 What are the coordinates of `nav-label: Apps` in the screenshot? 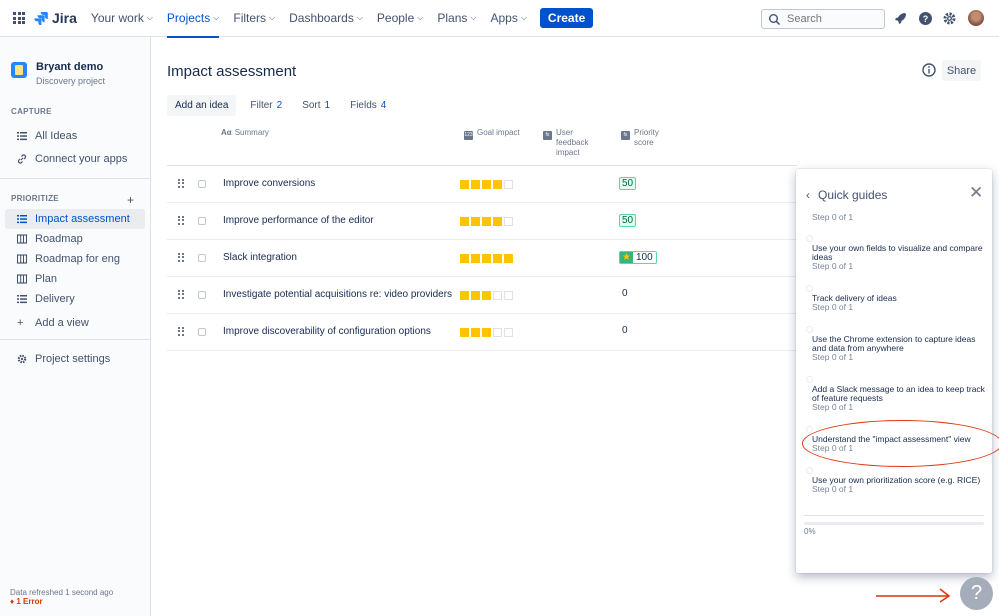 It's located at (504, 18).